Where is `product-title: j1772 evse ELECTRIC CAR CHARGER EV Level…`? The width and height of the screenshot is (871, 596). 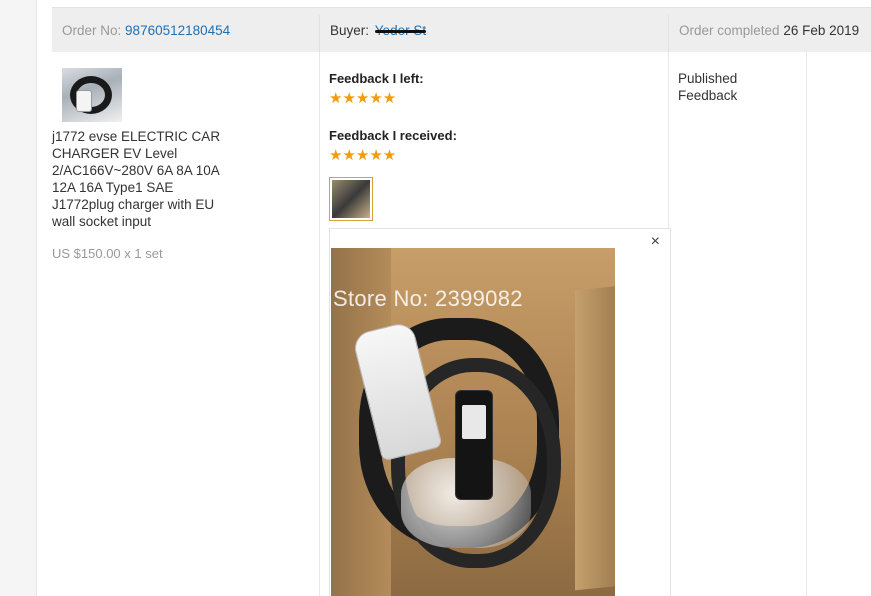 product-title: j1772 evse ELECTRIC CAR CHARGER EV Level… is located at coordinates (139, 179).